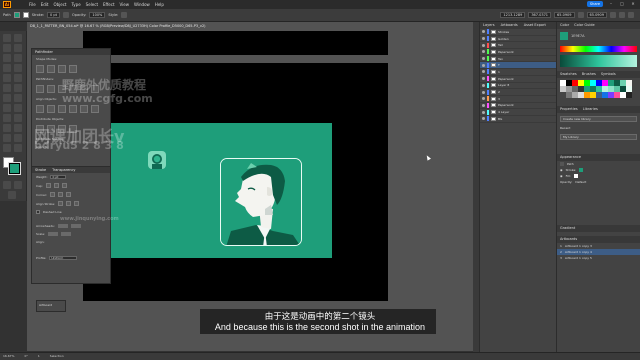  Describe the element at coordinates (142, 4) in the screenshot. I see `menu-window: Window` at that location.